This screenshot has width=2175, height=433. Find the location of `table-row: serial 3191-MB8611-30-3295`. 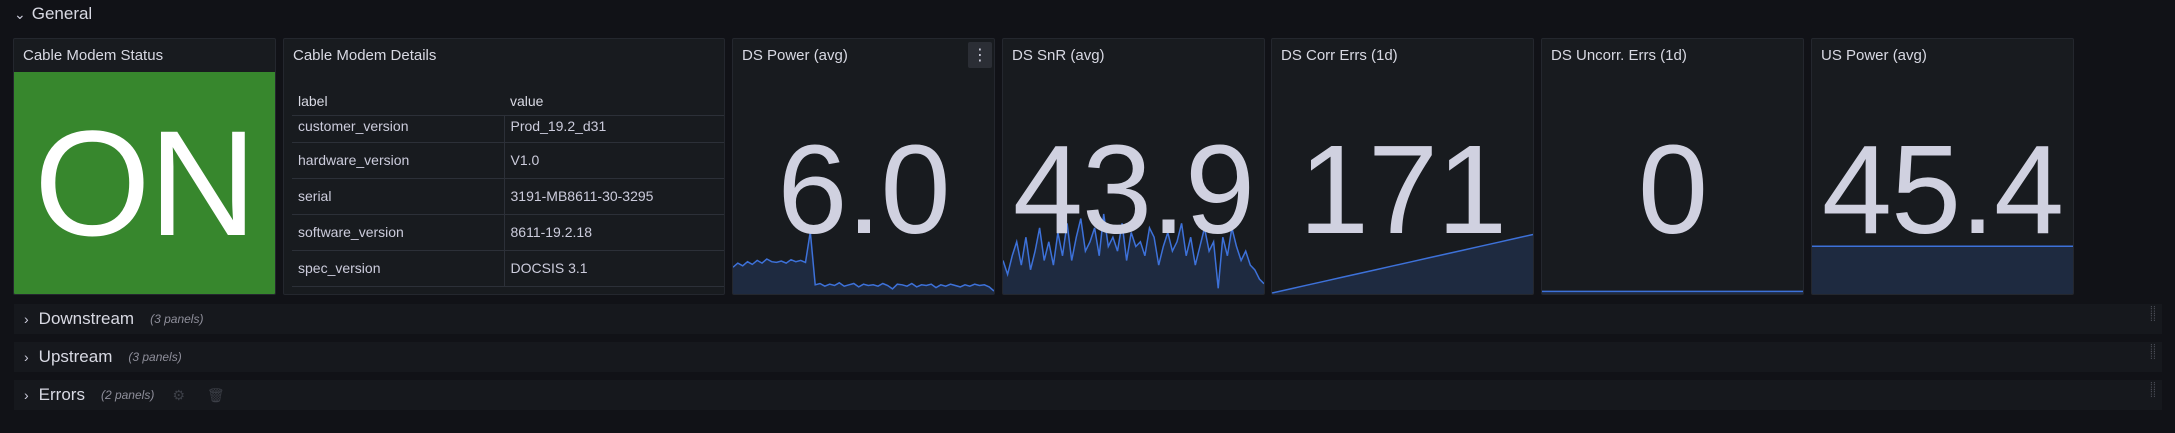

table-row: serial 3191-MB8611-30-3295 is located at coordinates (508, 196).